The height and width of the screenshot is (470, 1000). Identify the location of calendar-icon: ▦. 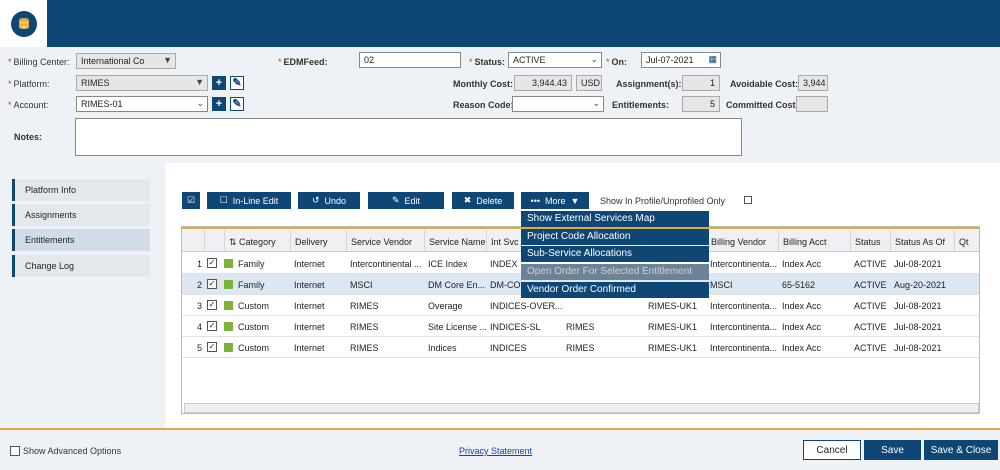
(712, 59).